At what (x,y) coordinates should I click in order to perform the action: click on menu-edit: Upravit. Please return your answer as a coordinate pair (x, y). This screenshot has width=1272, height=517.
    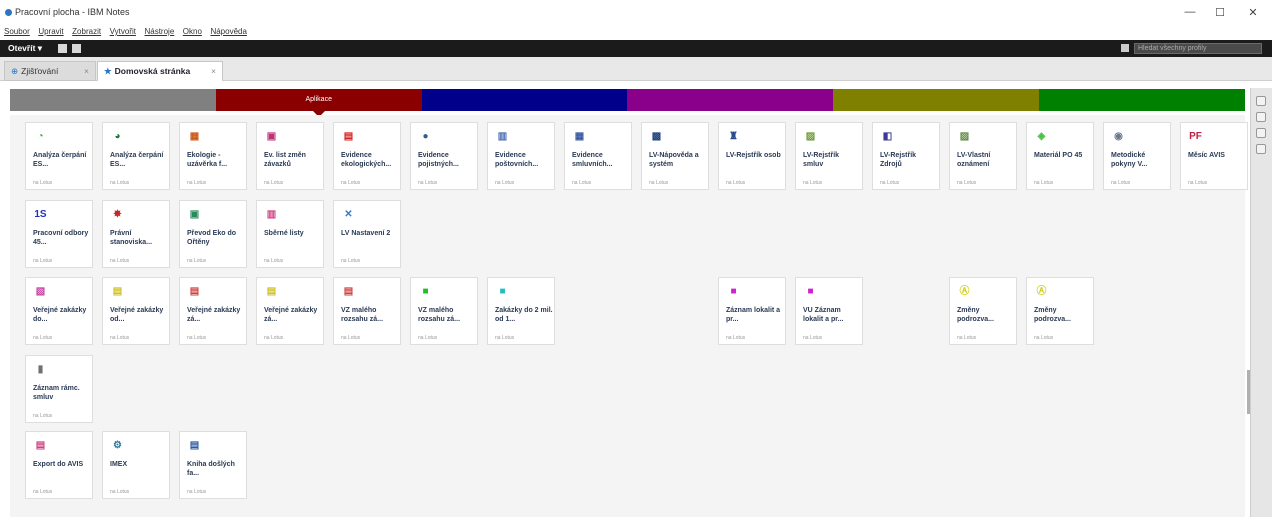
    Looking at the image, I should click on (50, 31).